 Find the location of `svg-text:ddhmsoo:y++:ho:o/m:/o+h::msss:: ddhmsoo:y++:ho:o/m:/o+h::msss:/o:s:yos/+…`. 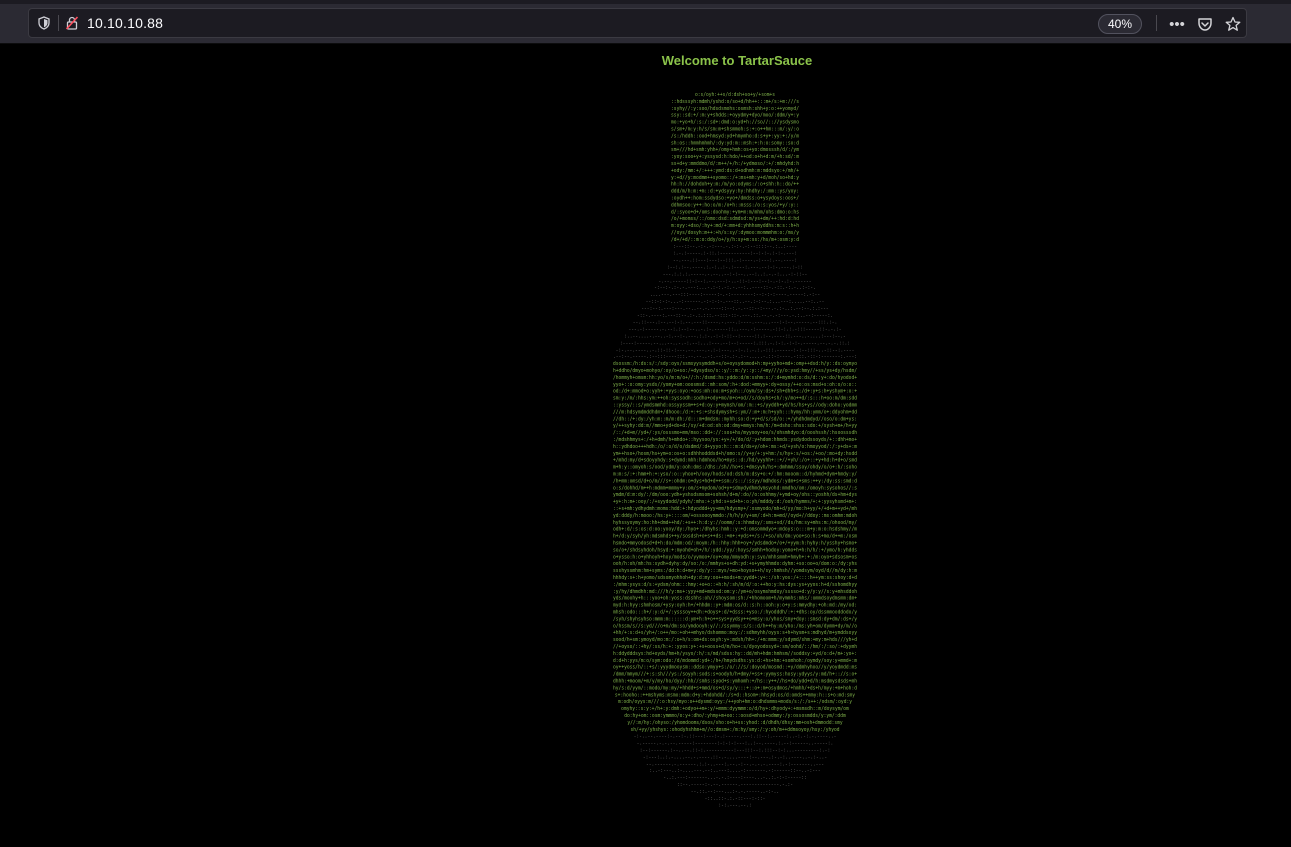

svg-text:ddhmsoo:y++:ho:o/m:/o+h::msss:: ddhmsoo:y++:ho:o/m:/o+h::msss:/o:s:yos/+… is located at coordinates (735, 205).